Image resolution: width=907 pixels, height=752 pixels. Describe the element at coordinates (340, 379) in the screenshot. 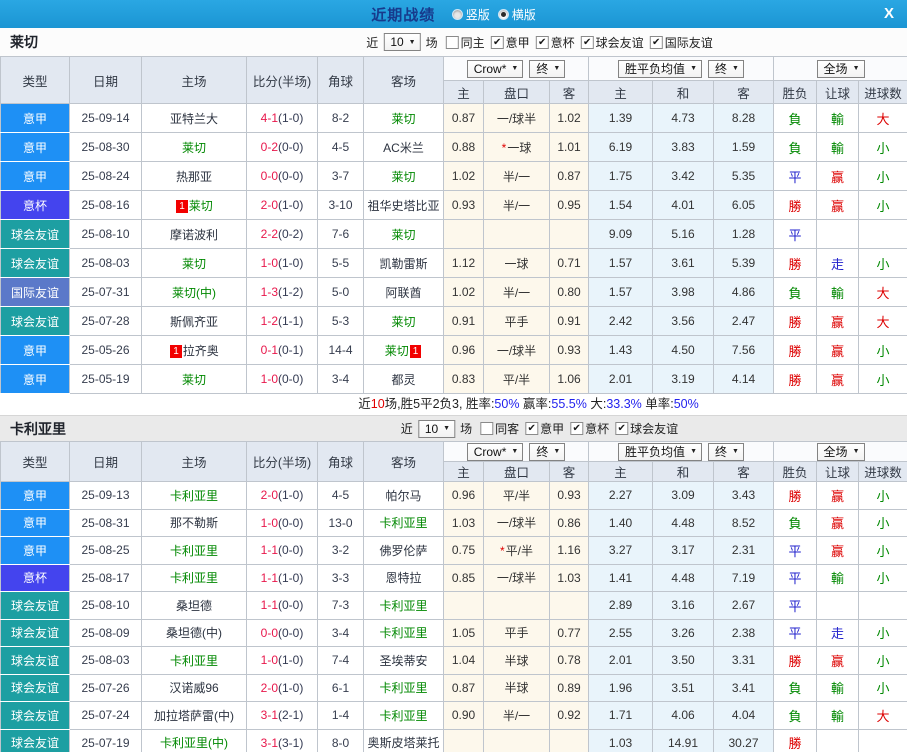

I see `corner-cell: 3-4` at that location.